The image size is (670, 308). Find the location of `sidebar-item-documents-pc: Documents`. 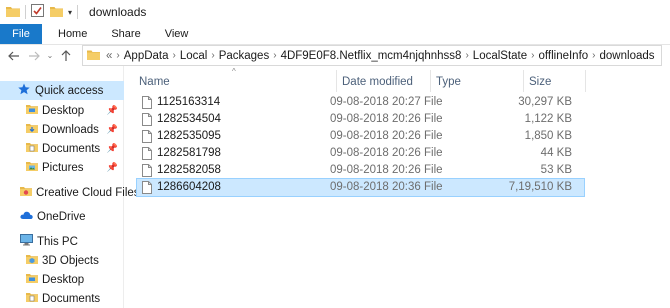

sidebar-item-documents-pc: Documents is located at coordinates (62, 298).